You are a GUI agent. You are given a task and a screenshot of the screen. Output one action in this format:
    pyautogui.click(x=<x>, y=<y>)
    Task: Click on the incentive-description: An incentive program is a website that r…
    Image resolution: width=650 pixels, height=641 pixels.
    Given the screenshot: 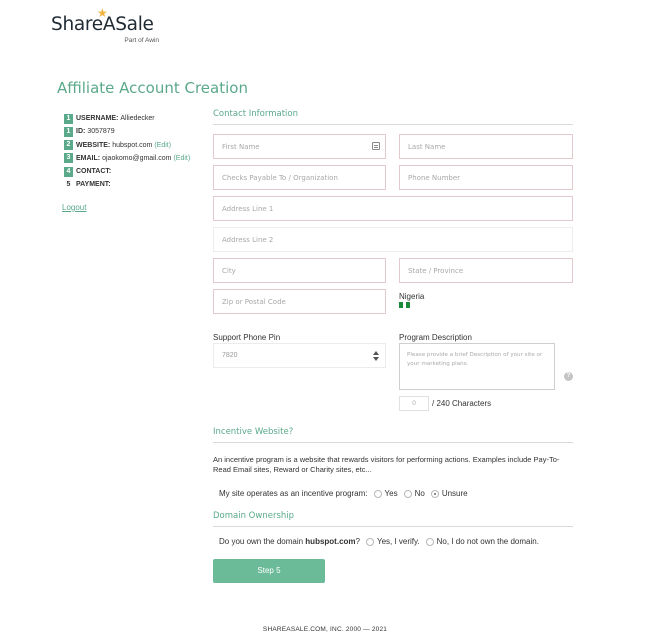 What is the action you would take?
    pyautogui.click(x=386, y=464)
    